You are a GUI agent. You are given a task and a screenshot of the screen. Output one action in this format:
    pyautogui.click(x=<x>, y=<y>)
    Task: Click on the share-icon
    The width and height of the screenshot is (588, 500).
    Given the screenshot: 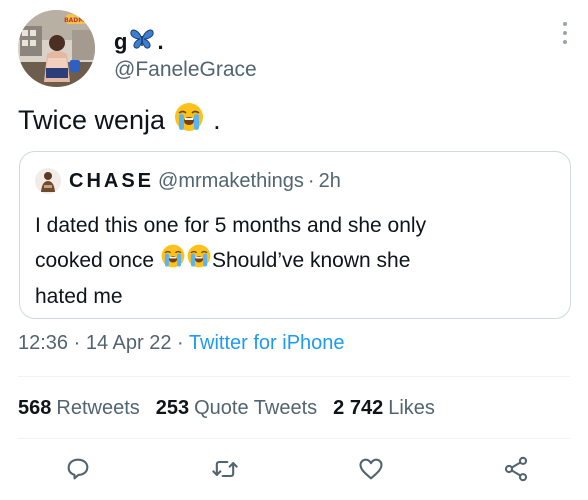 What is the action you would take?
    pyautogui.click(x=517, y=470)
    